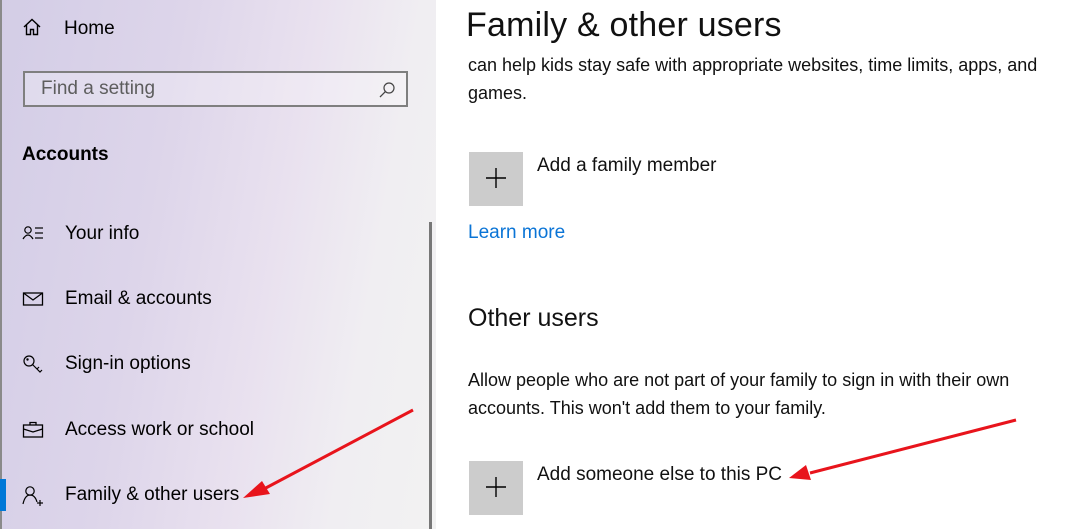 The height and width of the screenshot is (529, 1080). I want to click on sidebar-scrollbar, so click(430, 375).